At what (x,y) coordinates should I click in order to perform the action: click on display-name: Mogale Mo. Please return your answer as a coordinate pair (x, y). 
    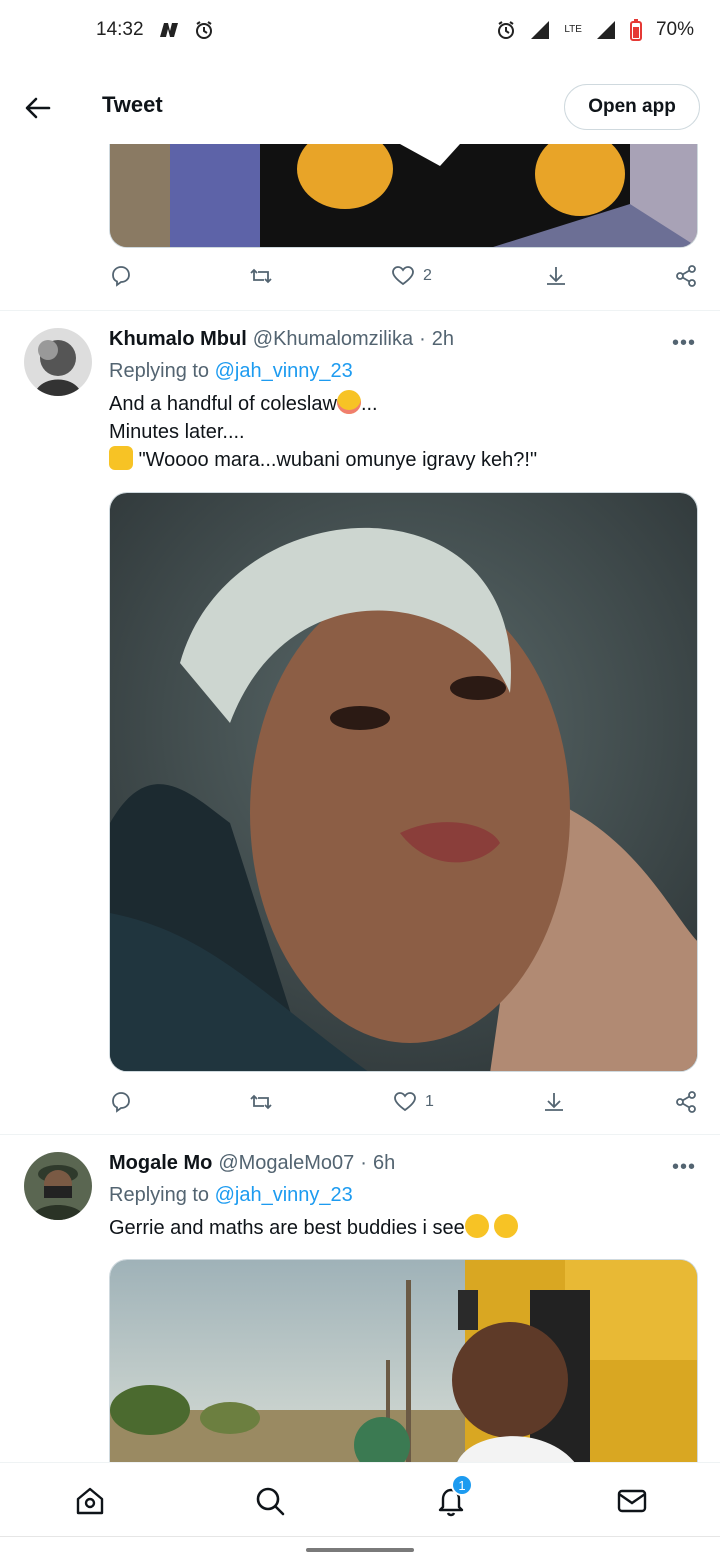
    Looking at the image, I should click on (160, 1163).